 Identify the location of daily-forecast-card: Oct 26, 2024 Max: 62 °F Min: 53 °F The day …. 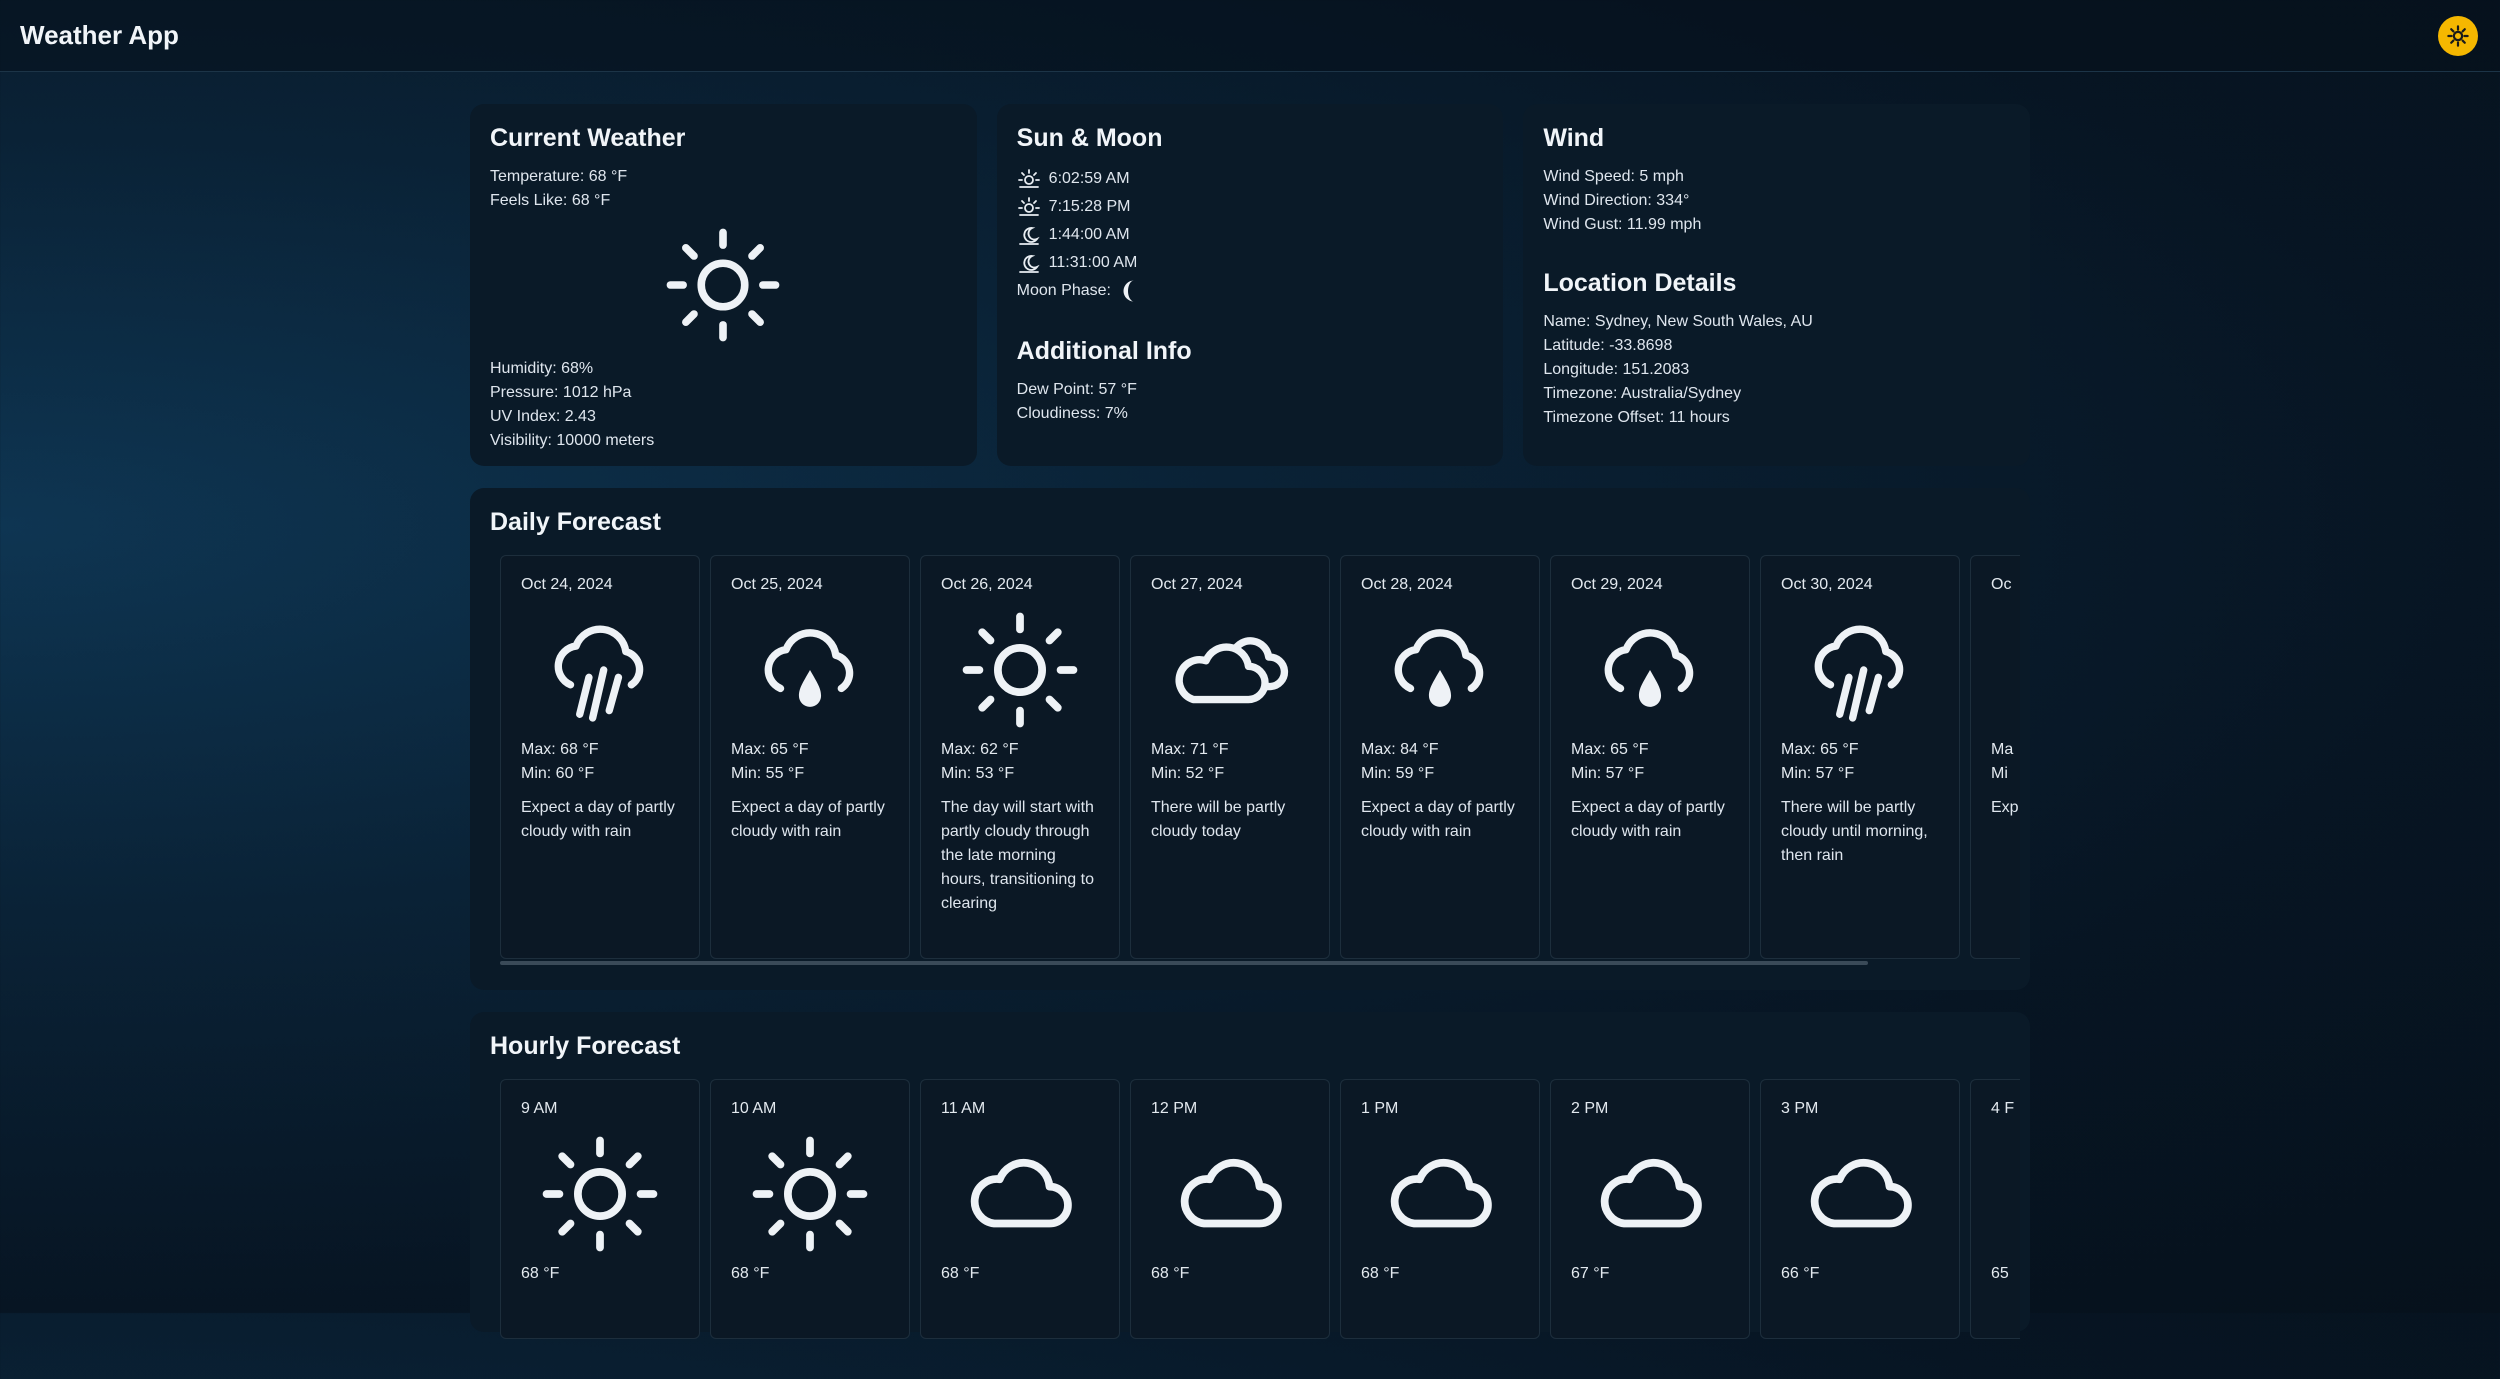
(1020, 757).